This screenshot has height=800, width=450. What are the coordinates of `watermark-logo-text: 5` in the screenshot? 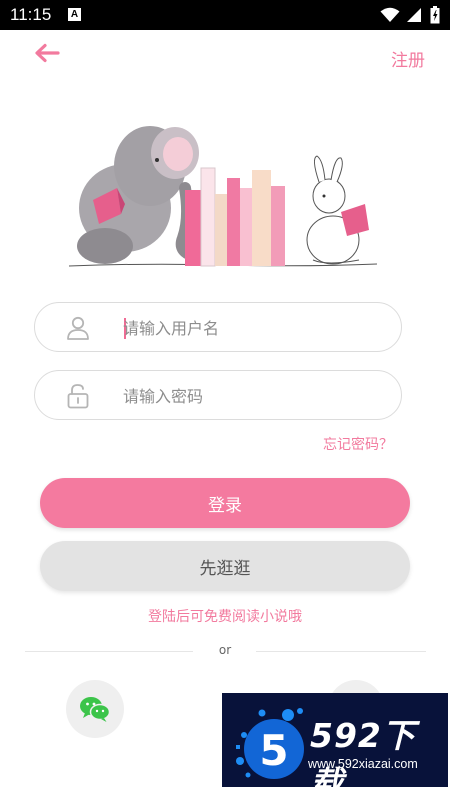 It's located at (273, 750).